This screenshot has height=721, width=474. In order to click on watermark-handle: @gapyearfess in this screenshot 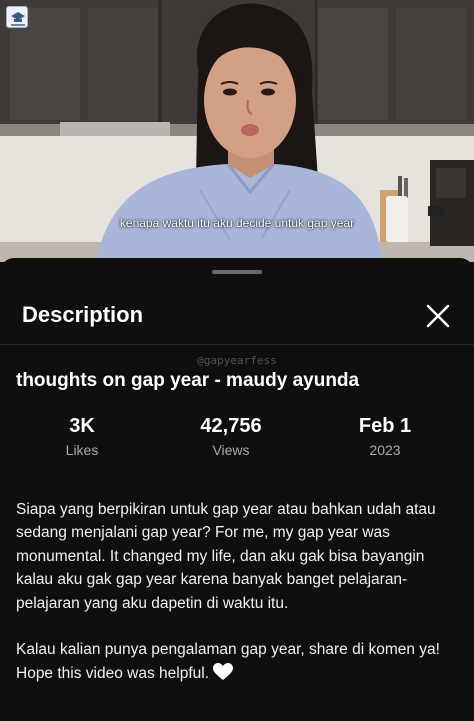, I will do `click(237, 360)`.